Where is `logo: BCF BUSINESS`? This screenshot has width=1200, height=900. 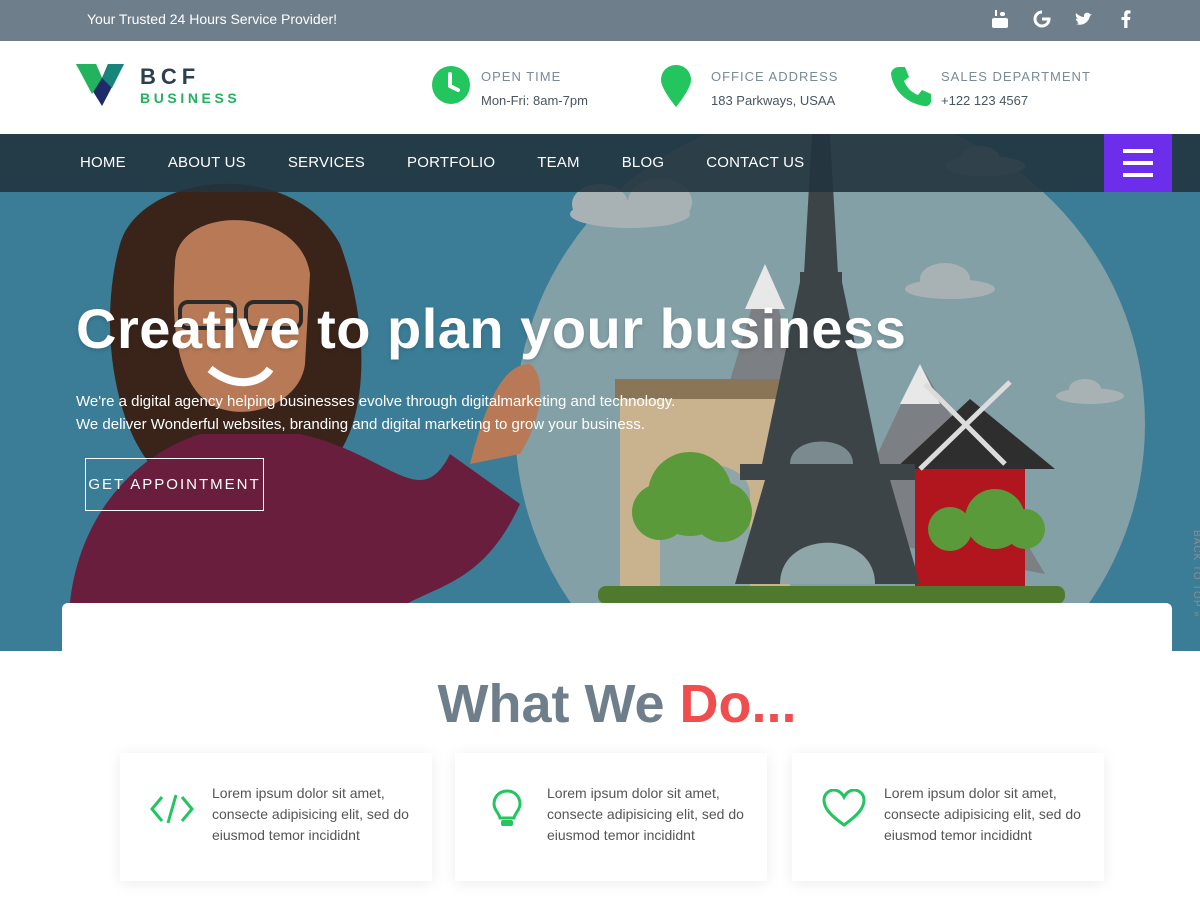 logo: BCF BUSINESS is located at coordinates (166, 86).